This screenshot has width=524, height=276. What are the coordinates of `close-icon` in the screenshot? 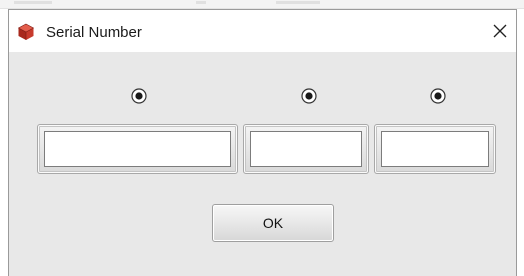 It's located at (500, 31).